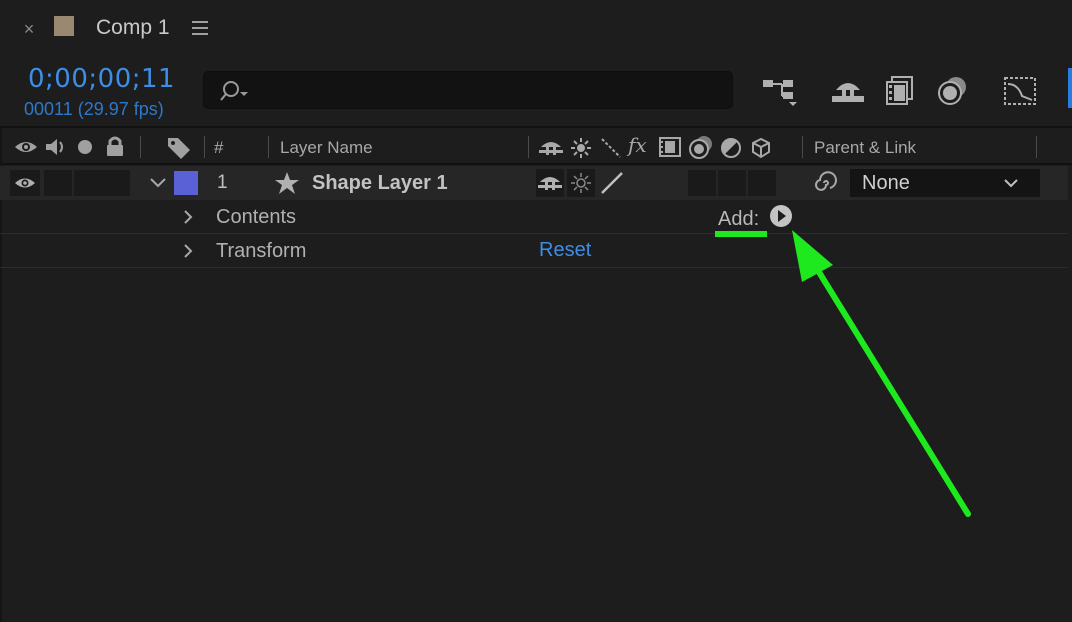  Describe the element at coordinates (186, 183) in the screenshot. I see `layer-label-color` at that location.